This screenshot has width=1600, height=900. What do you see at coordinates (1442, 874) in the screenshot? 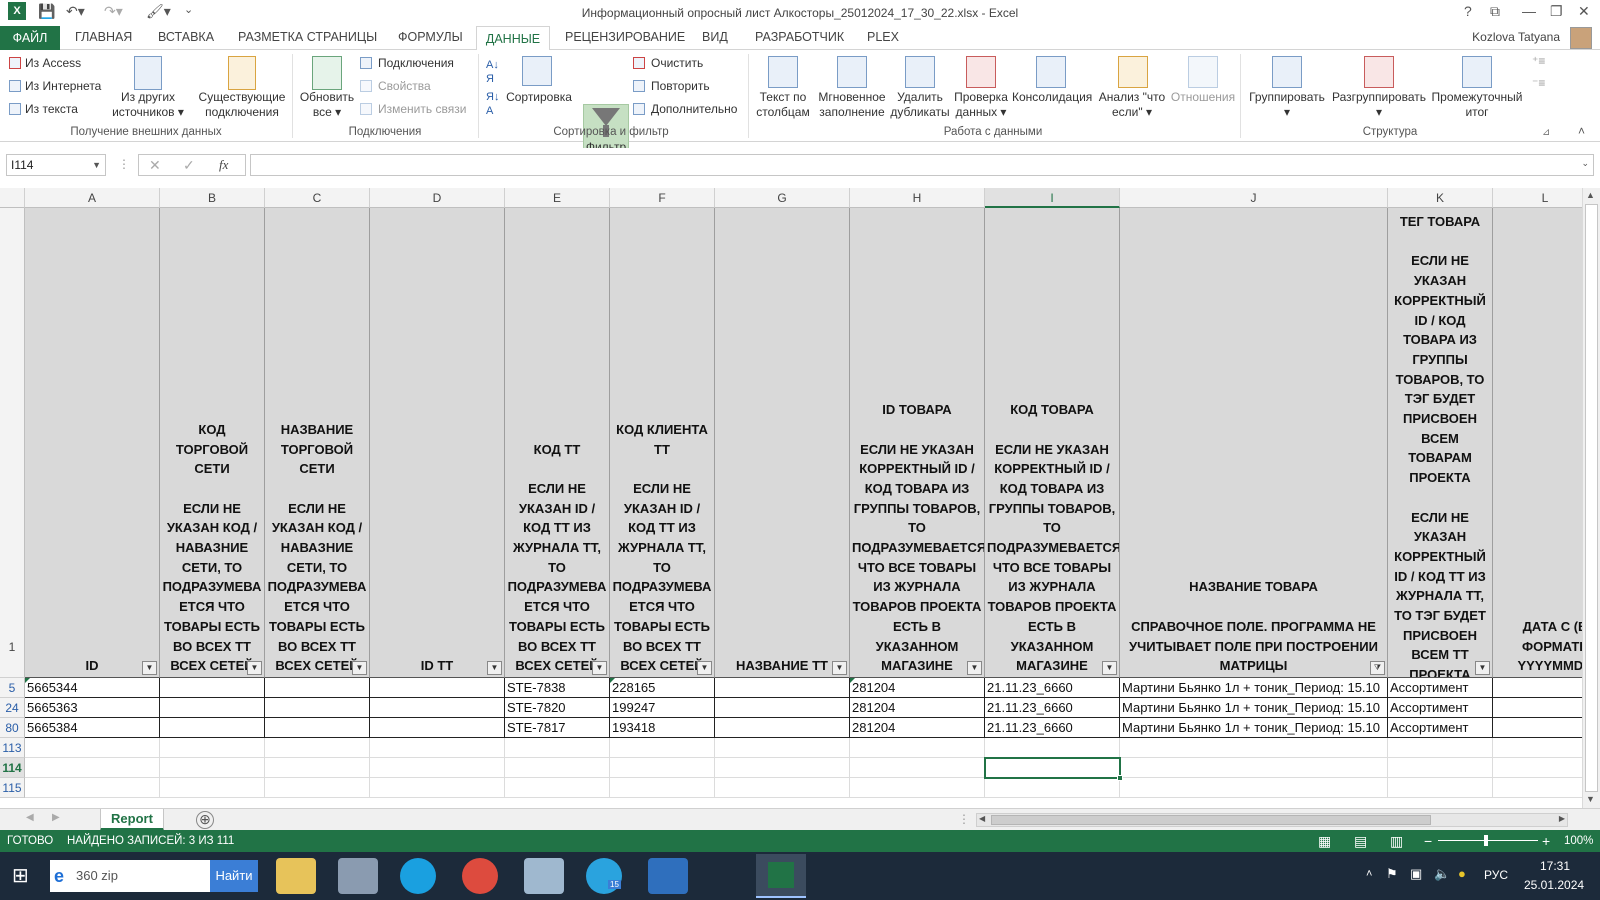
I see `volume-icon: 🔈` at bounding box center [1442, 874].